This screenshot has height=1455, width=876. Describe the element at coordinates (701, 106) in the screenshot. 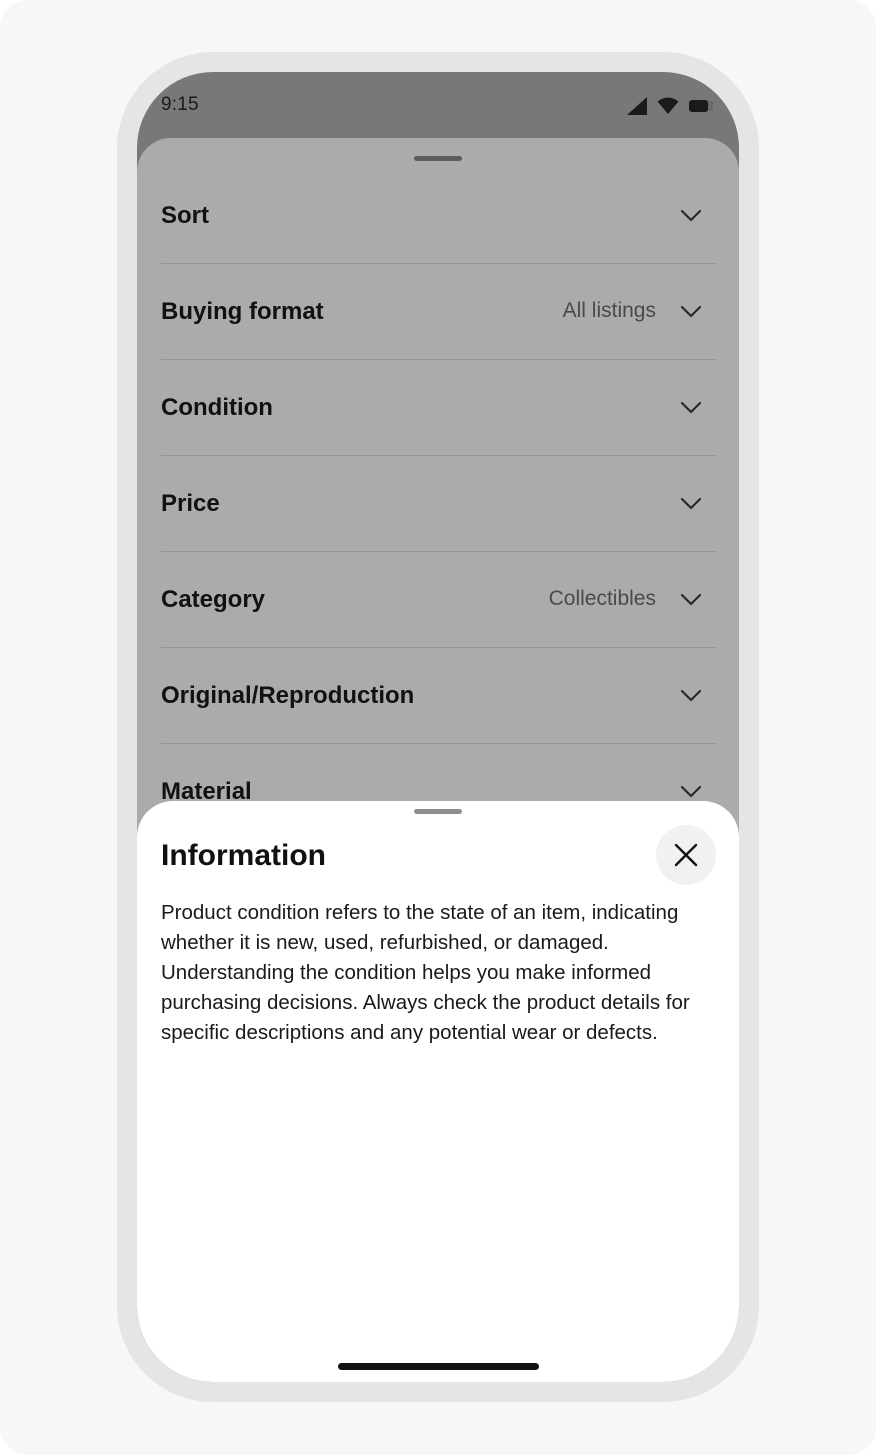

I see `battery-icon` at that location.